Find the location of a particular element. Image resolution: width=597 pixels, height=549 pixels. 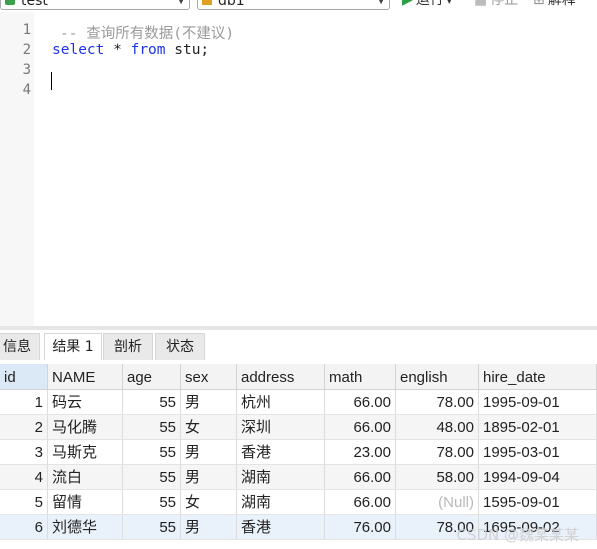

table-row: 5 留情 55 女湖南 66.00 (Null) 1595-09-01 is located at coordinates (298, 502).